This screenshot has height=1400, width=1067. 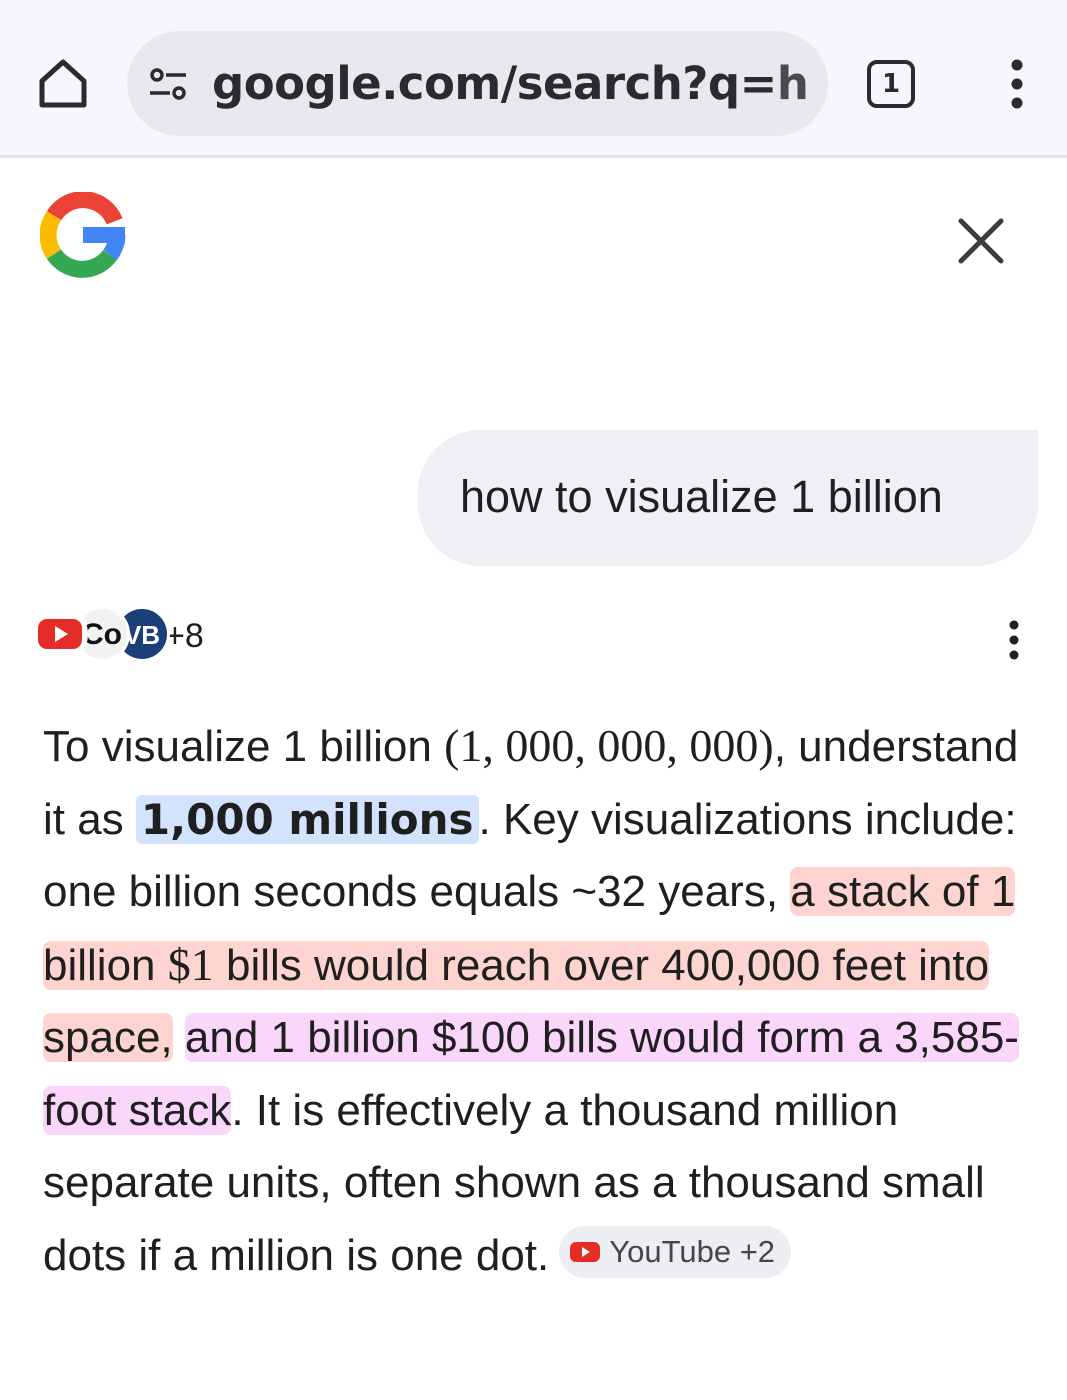 I want to click on answer-more-options-button, so click(x=1014, y=640).